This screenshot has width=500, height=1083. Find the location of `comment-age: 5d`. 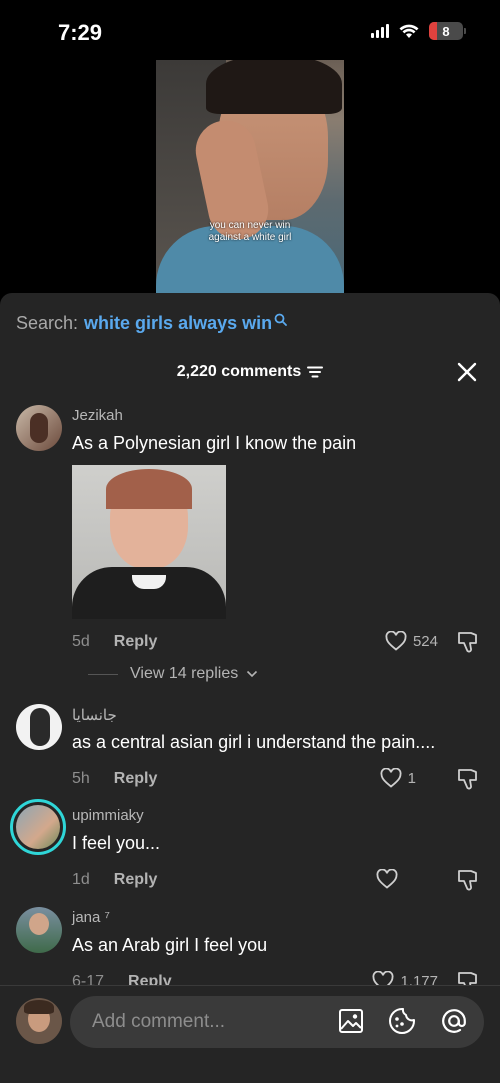

comment-age: 5d is located at coordinates (81, 641).